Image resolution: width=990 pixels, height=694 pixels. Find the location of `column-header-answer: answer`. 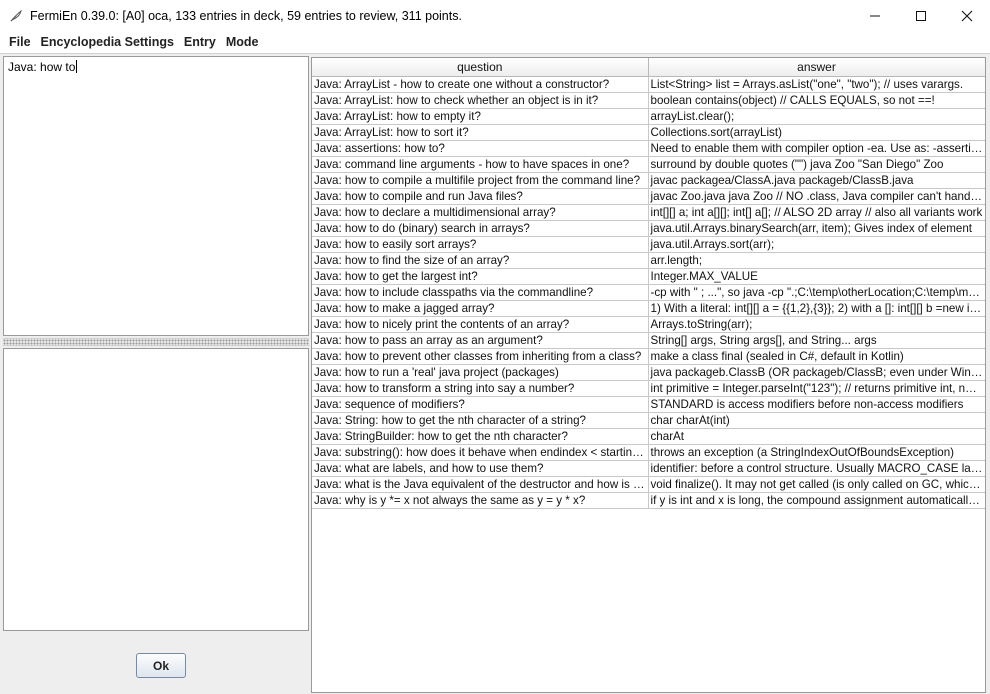

column-header-answer: answer is located at coordinates (816, 67).